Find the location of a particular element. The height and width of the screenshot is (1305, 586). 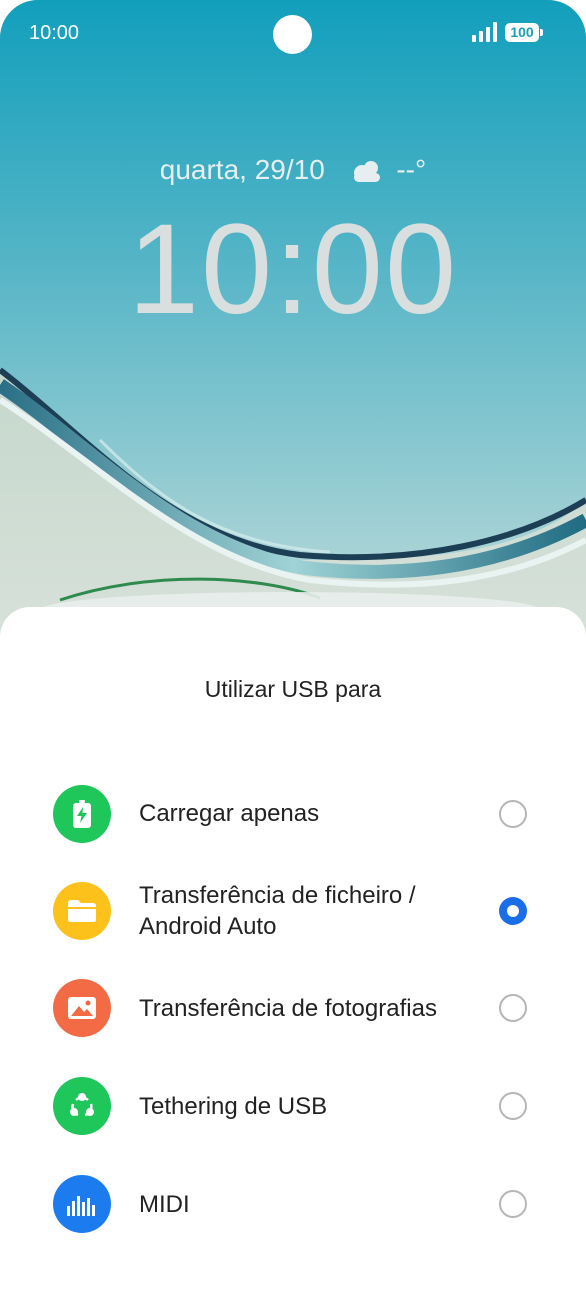

battery-charging-icon is located at coordinates (82, 814).